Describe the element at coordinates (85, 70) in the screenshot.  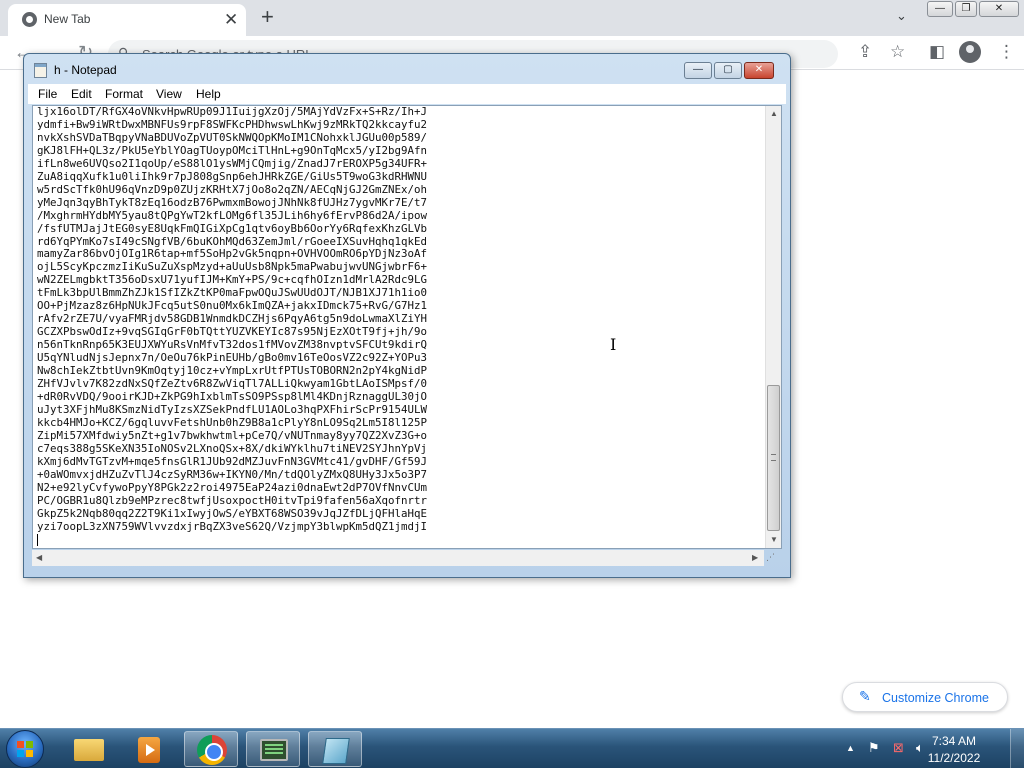
I see `notepad-title: h - Notepad` at that location.